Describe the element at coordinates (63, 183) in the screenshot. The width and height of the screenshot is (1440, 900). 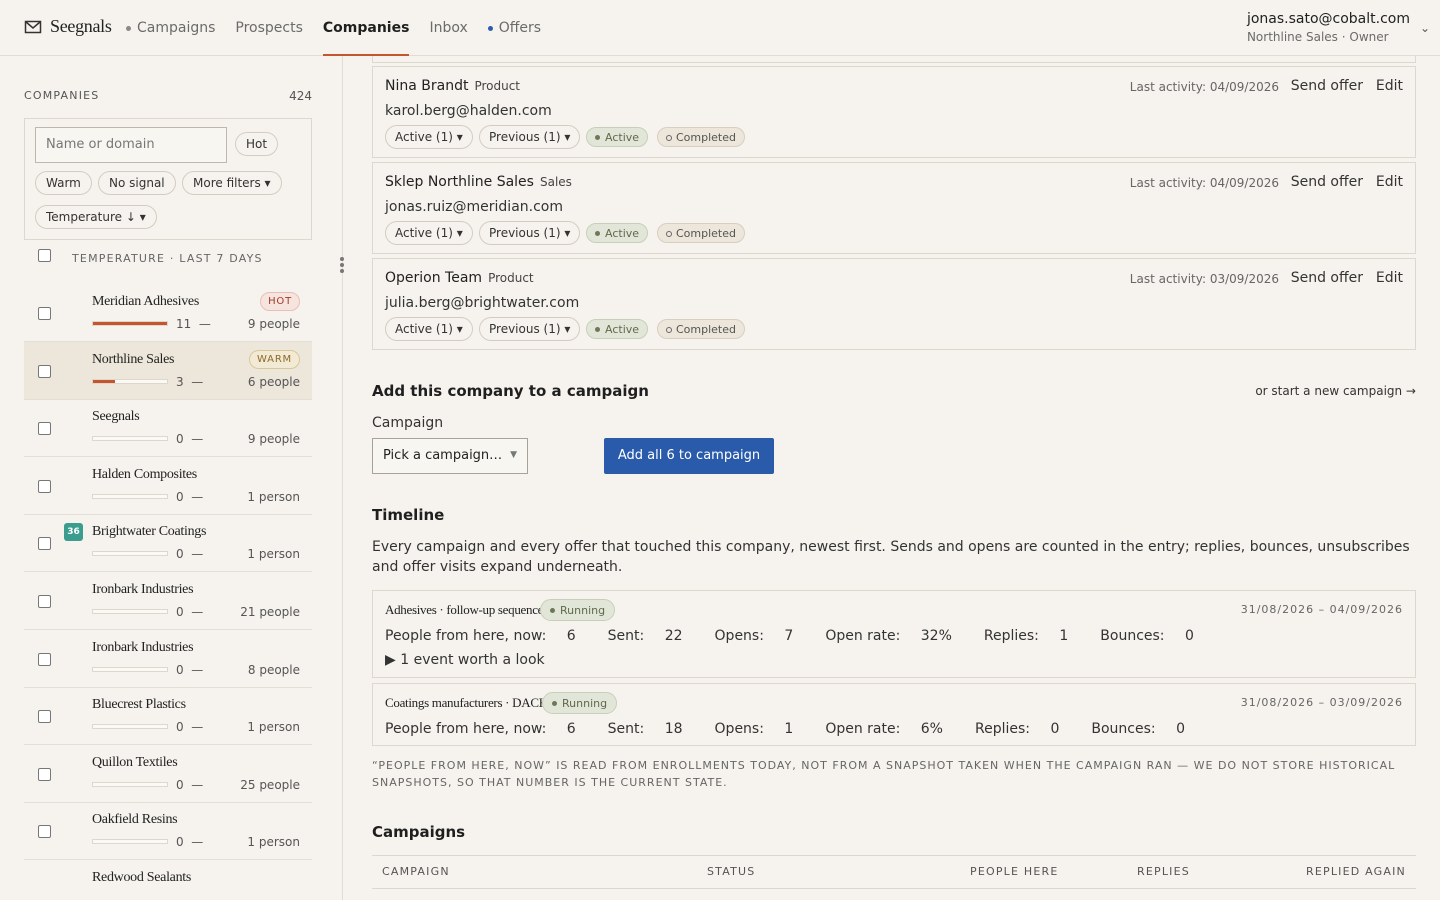
I see `filter-warm-chip: Warm` at that location.